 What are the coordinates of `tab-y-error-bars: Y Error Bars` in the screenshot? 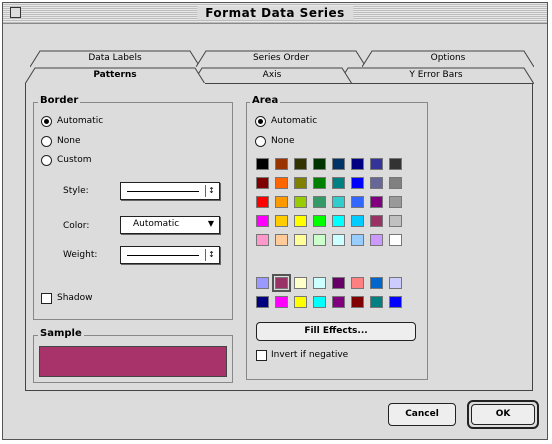 It's located at (436, 75).